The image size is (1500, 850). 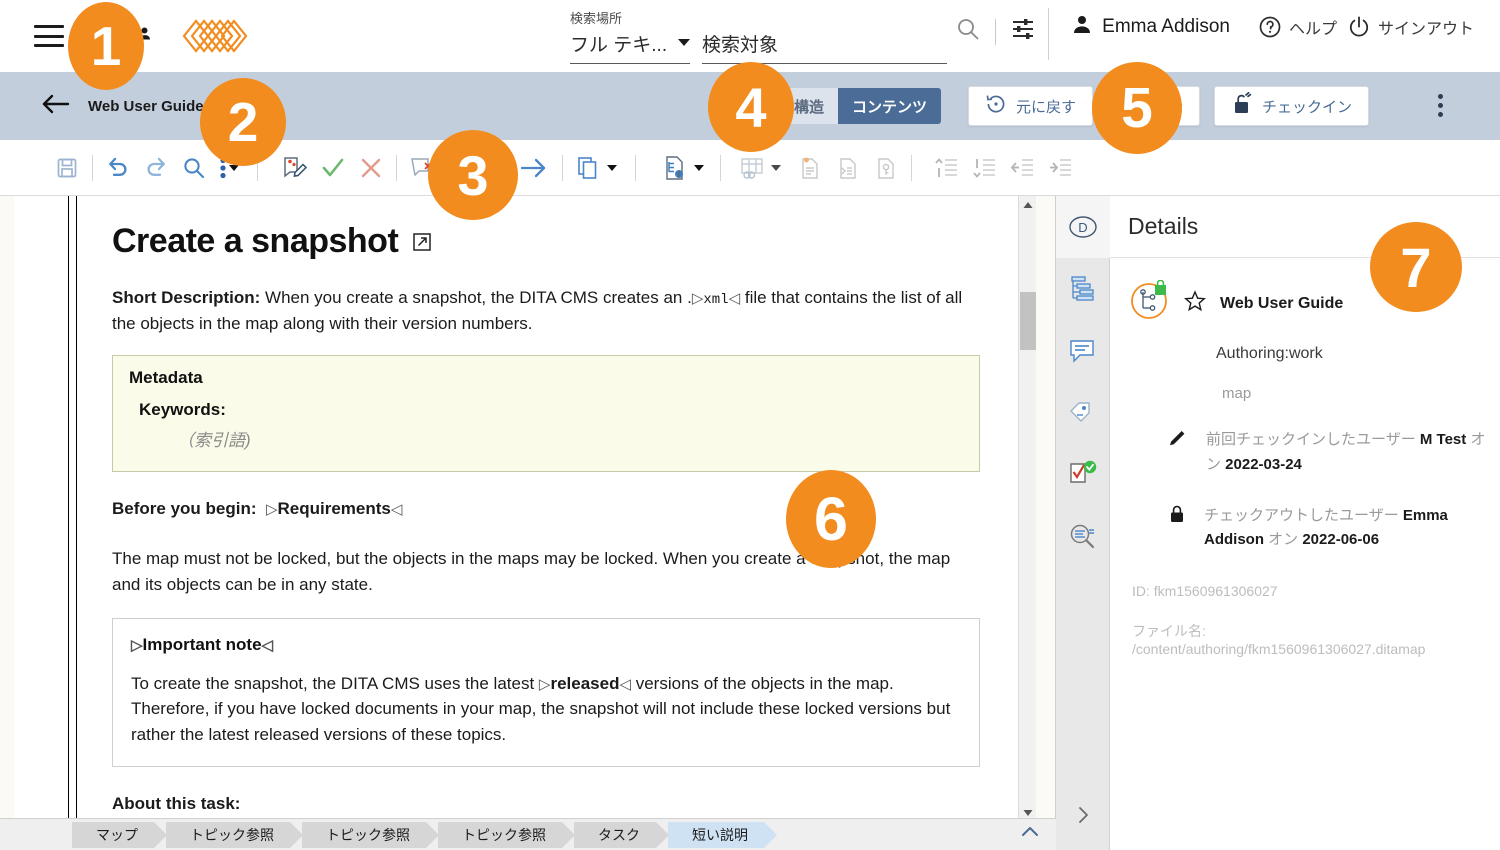 What do you see at coordinates (722, 834) in the screenshot?
I see `breadcrumb-item-shortdesc: 短い説明` at bounding box center [722, 834].